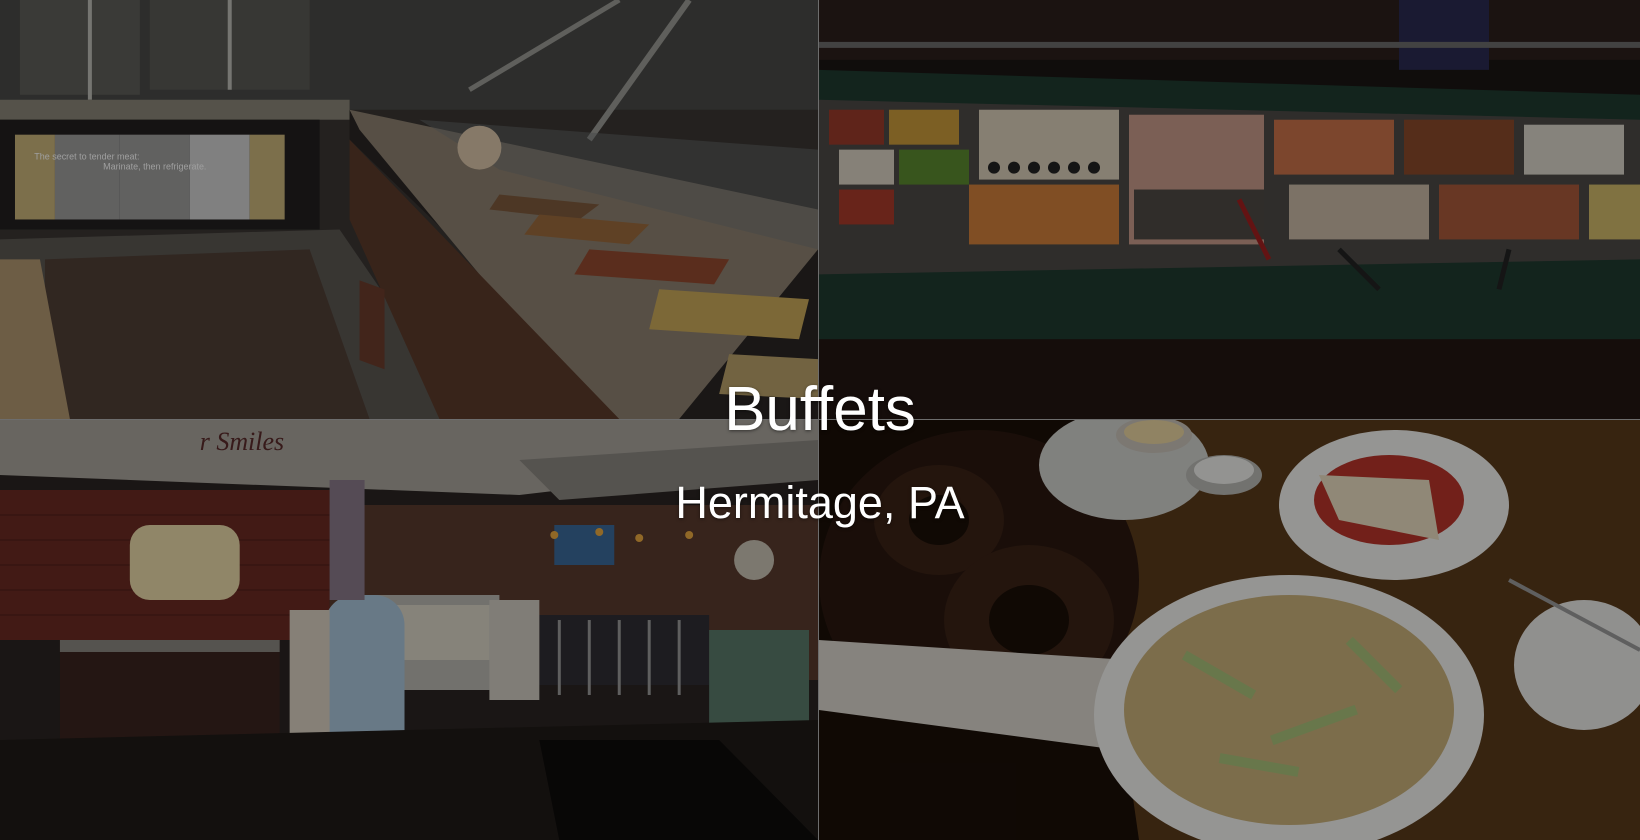 This screenshot has height=840, width=1640. I want to click on marinade-sign-1: The secret to tender meat:, so click(86, 157).